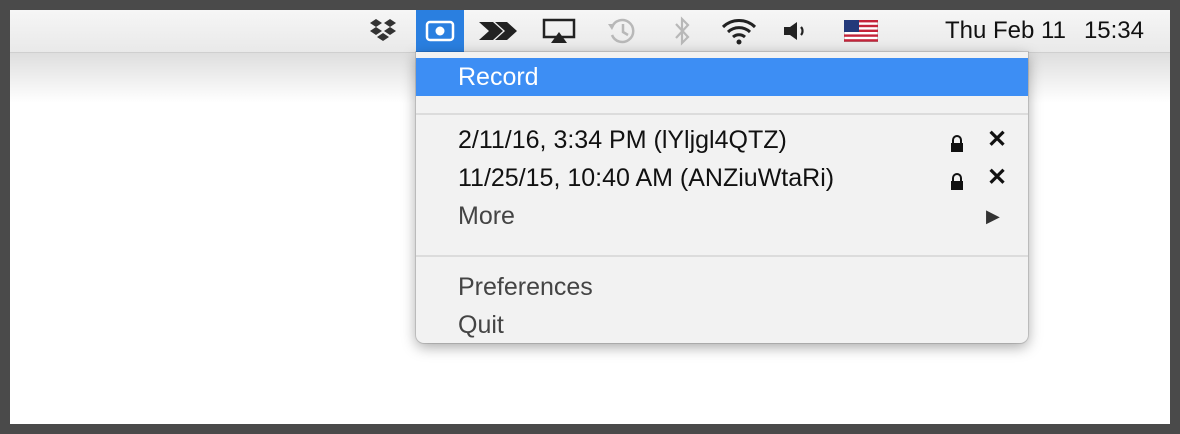 This screenshot has height=434, width=1180. What do you see at coordinates (440, 31) in the screenshot?
I see `screen-record-icon` at bounding box center [440, 31].